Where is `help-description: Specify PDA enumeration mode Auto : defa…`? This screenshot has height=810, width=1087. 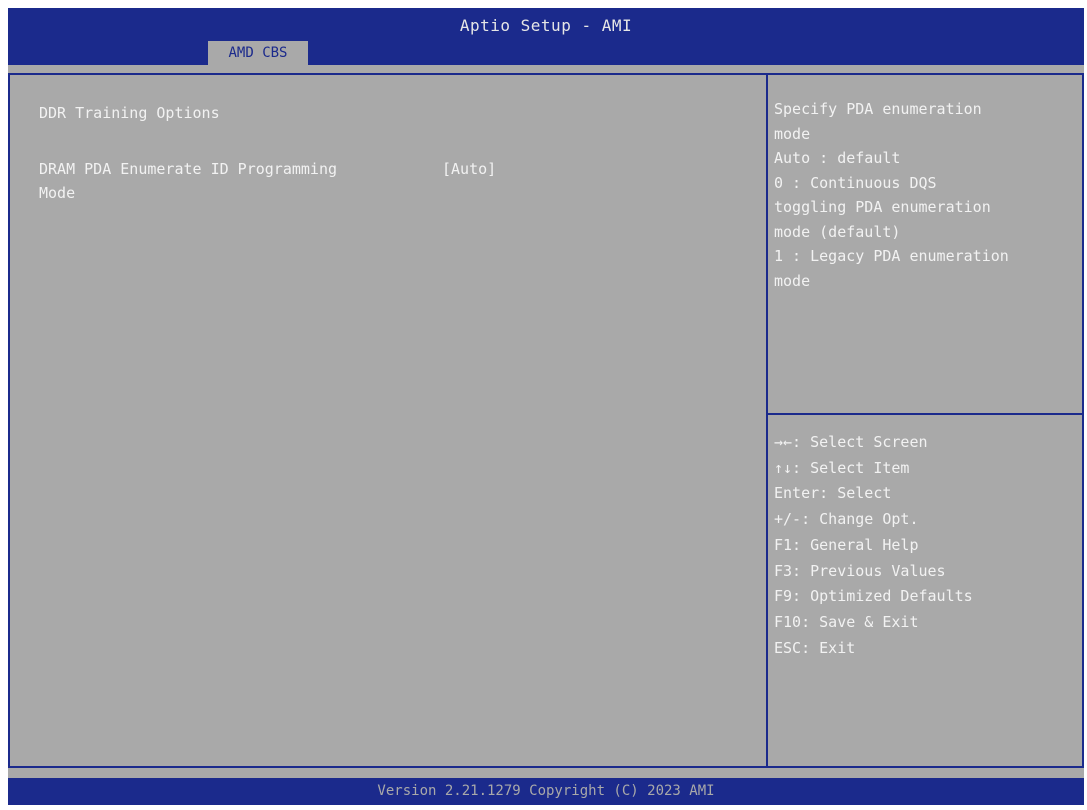
help-description: Specify PDA enumeration mode Auto : defa… is located at coordinates (924, 195).